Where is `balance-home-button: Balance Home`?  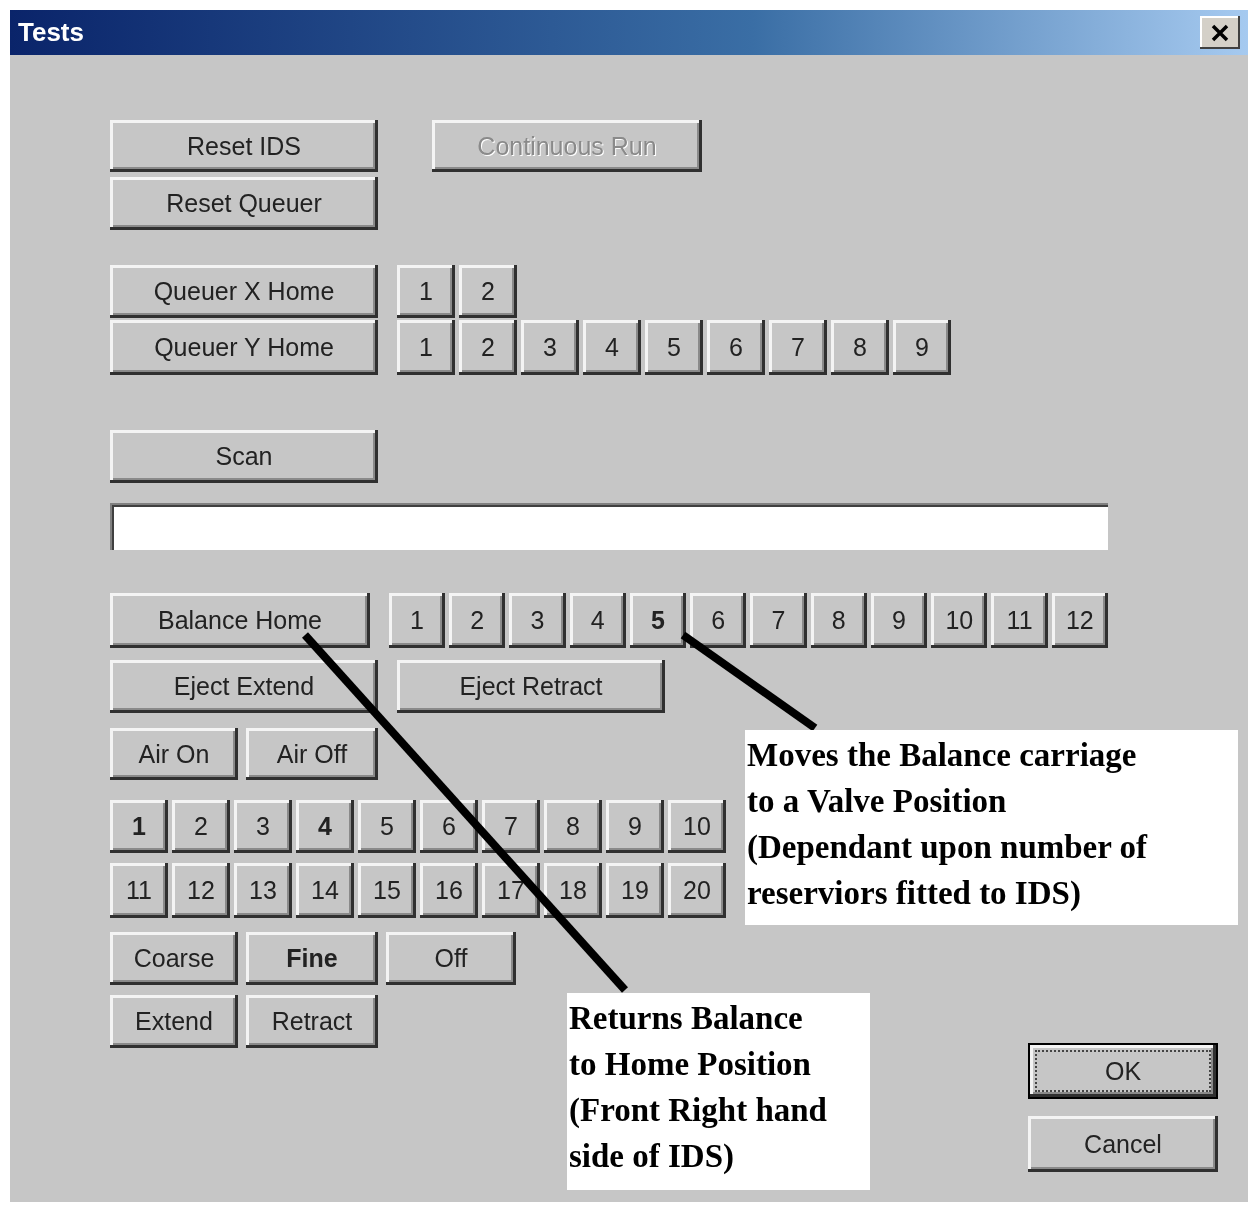
balance-home-button: Balance Home is located at coordinates (240, 620).